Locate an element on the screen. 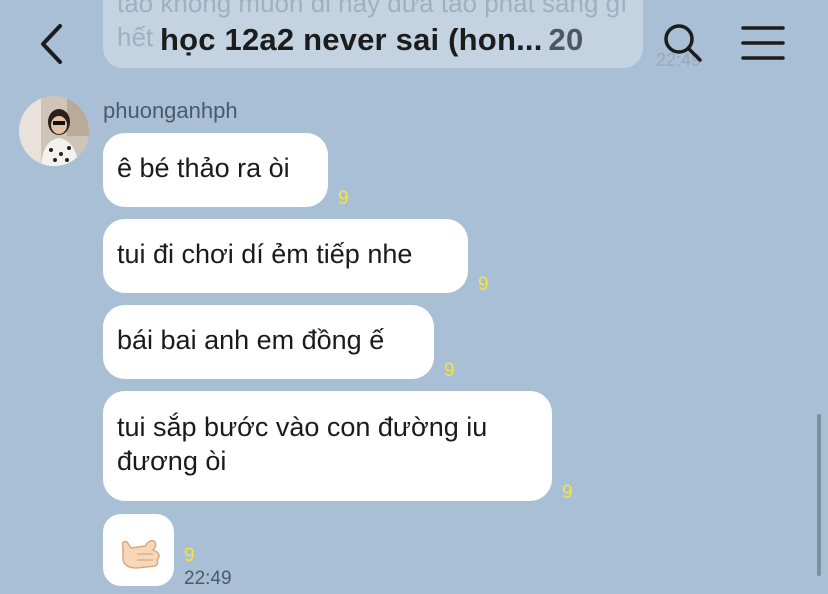 The width and height of the screenshot is (828, 594). member-count: 20 is located at coordinates (566, 39).